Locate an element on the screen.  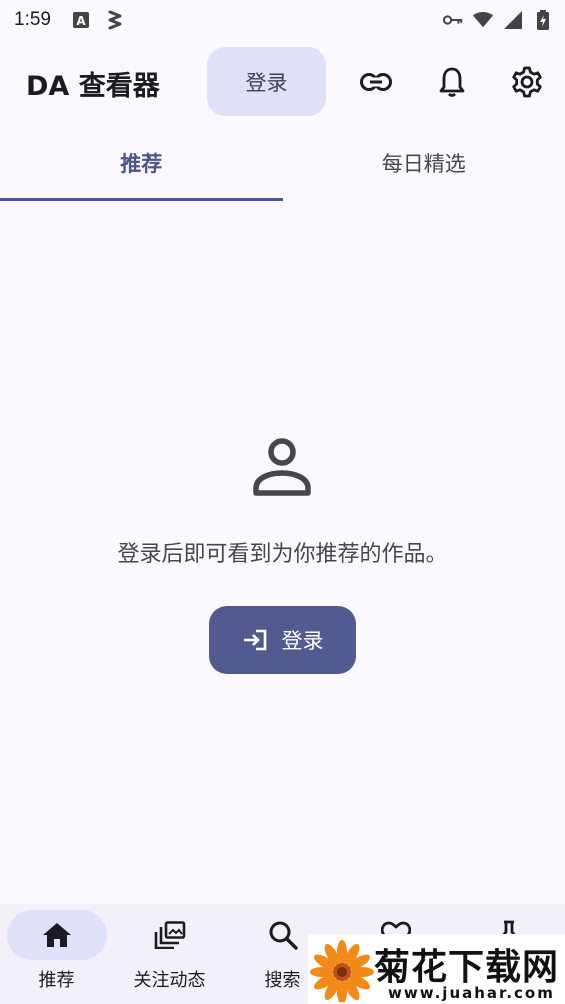
empty-state-message: 登录后即可看到为你推荐的作品。 is located at coordinates (282, 554).